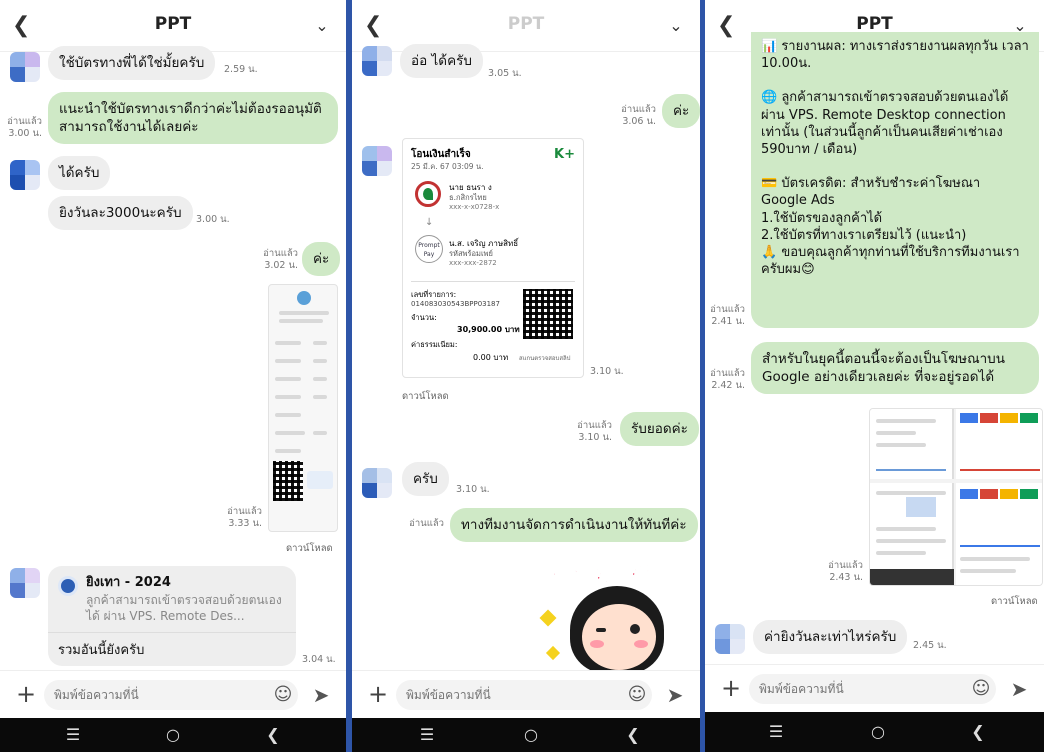  I want to click on message-bubble: ครับ, so click(425, 479).